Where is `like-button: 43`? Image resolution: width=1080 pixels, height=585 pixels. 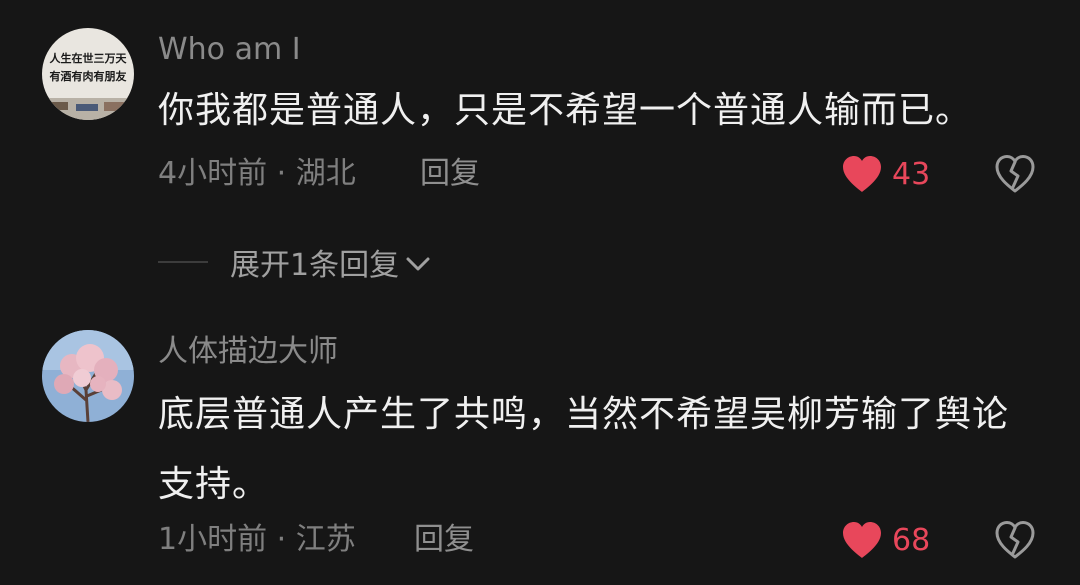 like-button: 43 is located at coordinates (885, 174).